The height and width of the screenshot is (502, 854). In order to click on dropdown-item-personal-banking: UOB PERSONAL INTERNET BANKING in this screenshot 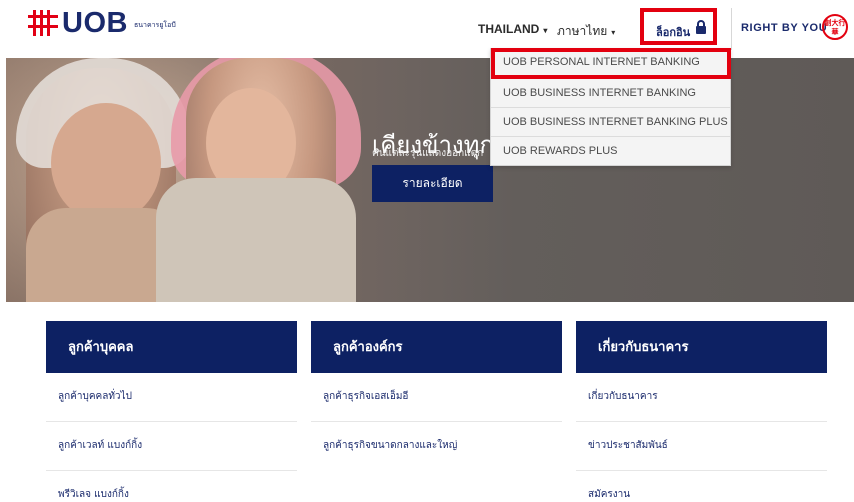, I will do `click(611, 63)`.